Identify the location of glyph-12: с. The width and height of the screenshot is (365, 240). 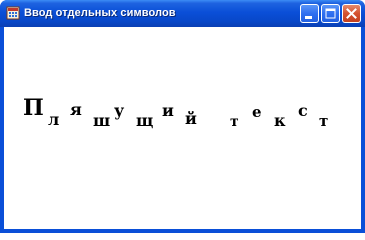
(303, 110).